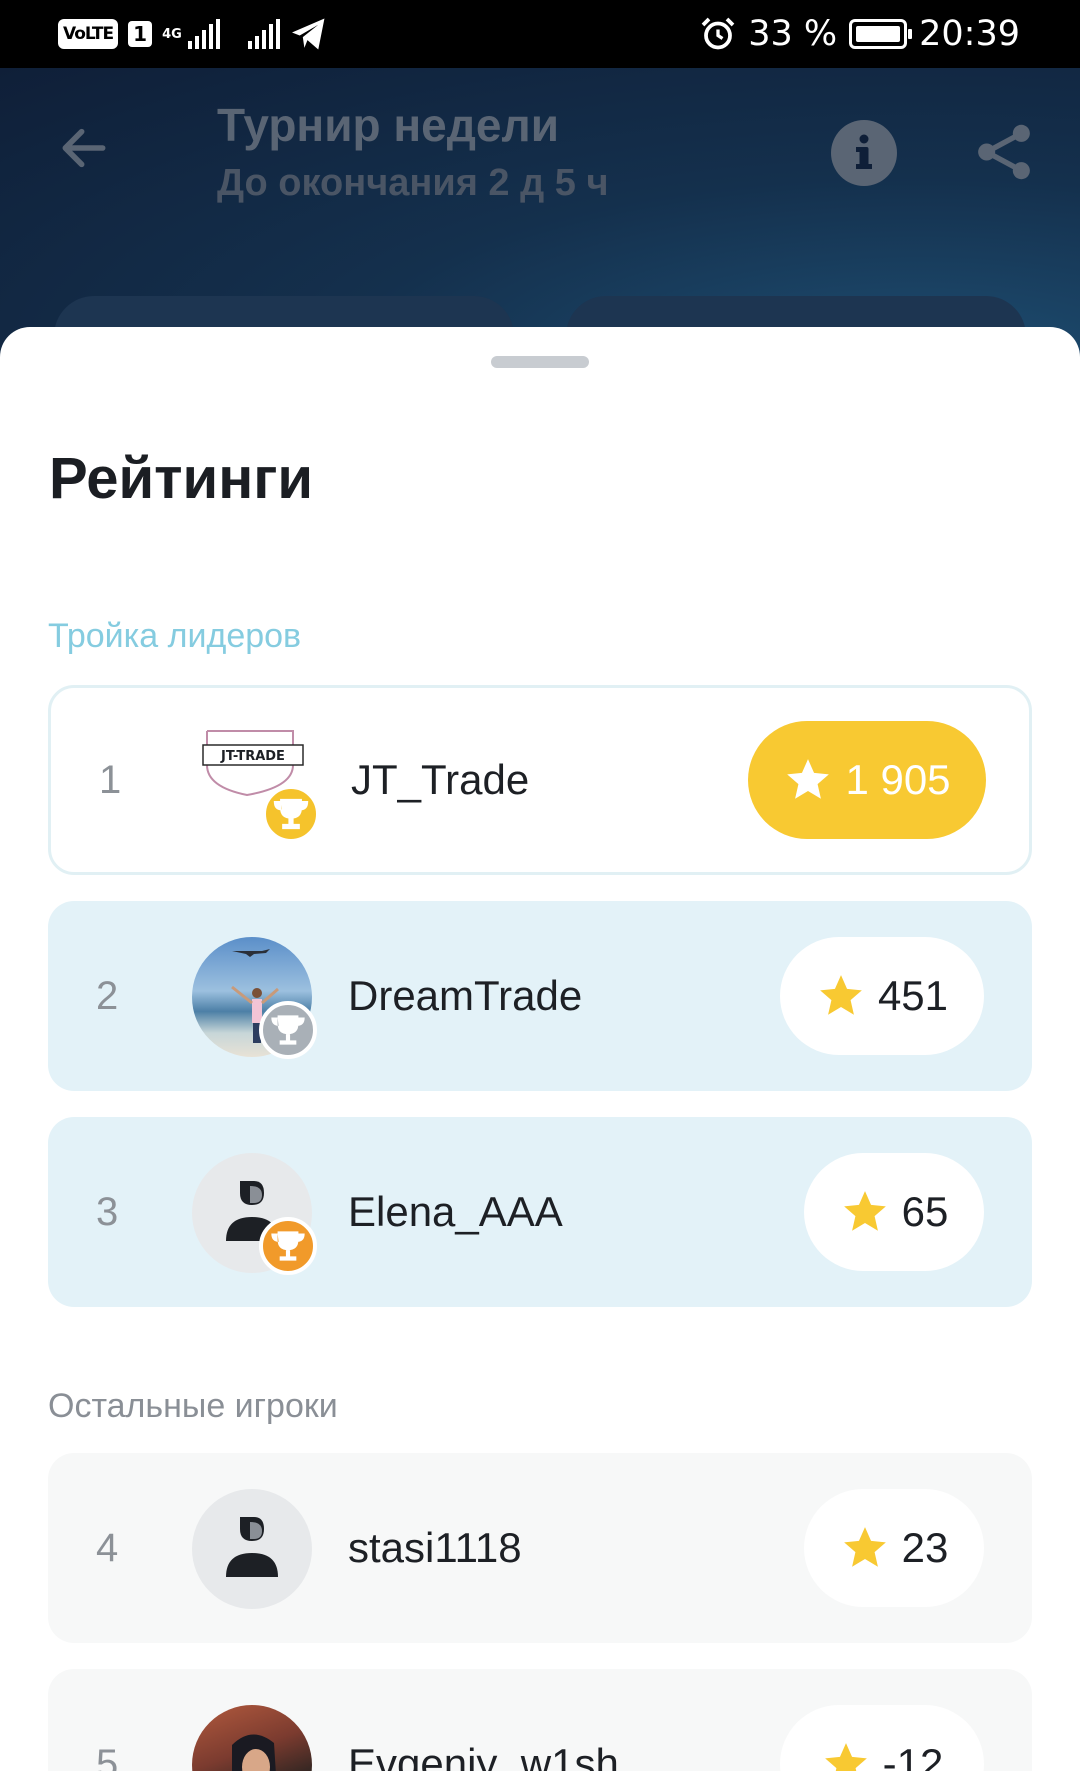 This screenshot has width=1080, height=1771. What do you see at coordinates (894, 1212) in the screenshot?
I see `score-badge: 65` at bounding box center [894, 1212].